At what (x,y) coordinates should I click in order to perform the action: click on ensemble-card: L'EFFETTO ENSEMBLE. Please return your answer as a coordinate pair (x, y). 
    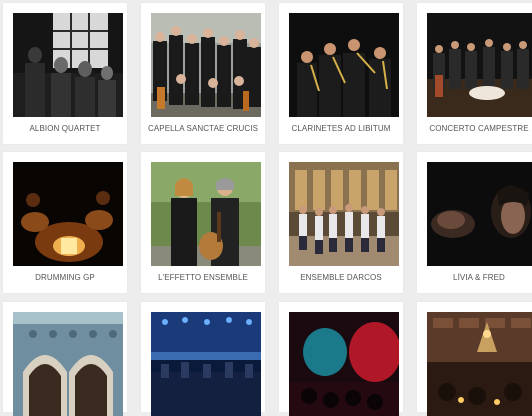
    Looking at the image, I should click on (203, 222).